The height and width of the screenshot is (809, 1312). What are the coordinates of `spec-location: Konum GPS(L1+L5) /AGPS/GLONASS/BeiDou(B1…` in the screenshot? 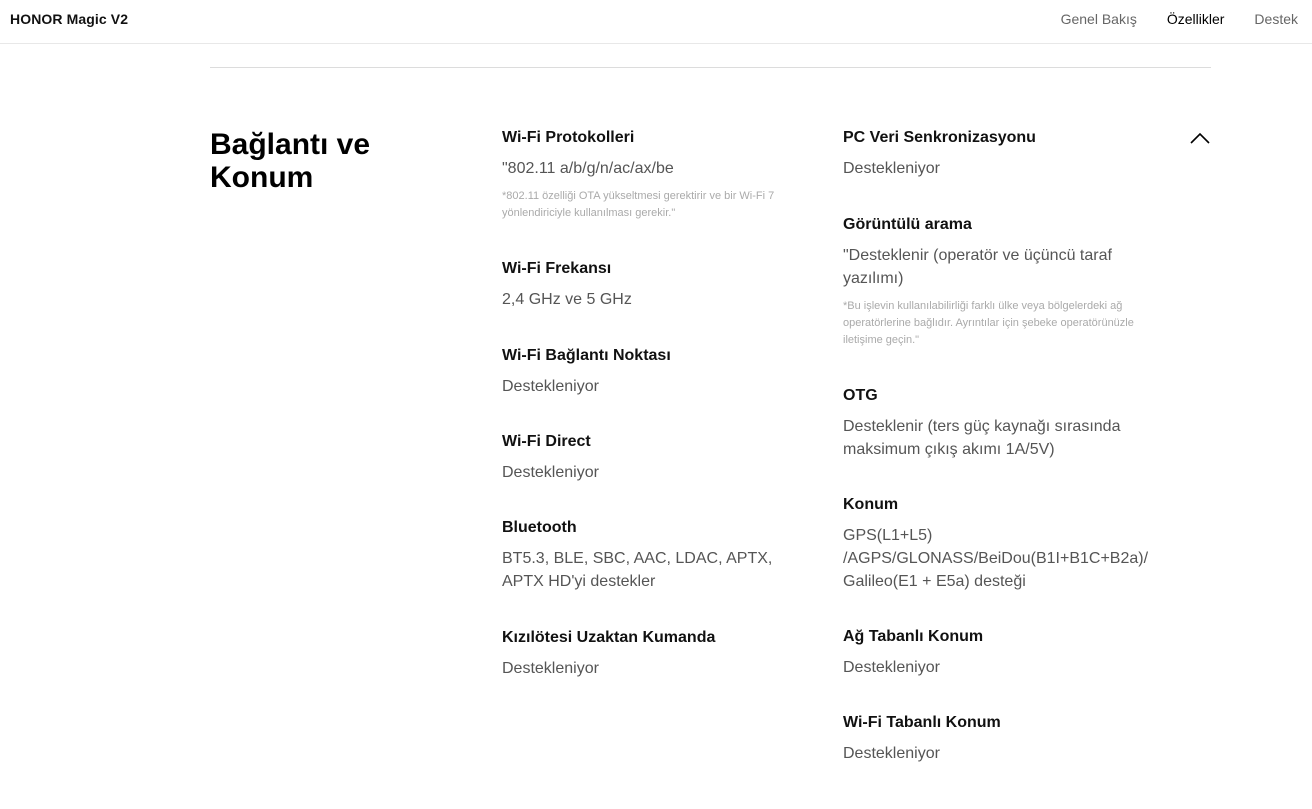 It's located at (1000, 561).